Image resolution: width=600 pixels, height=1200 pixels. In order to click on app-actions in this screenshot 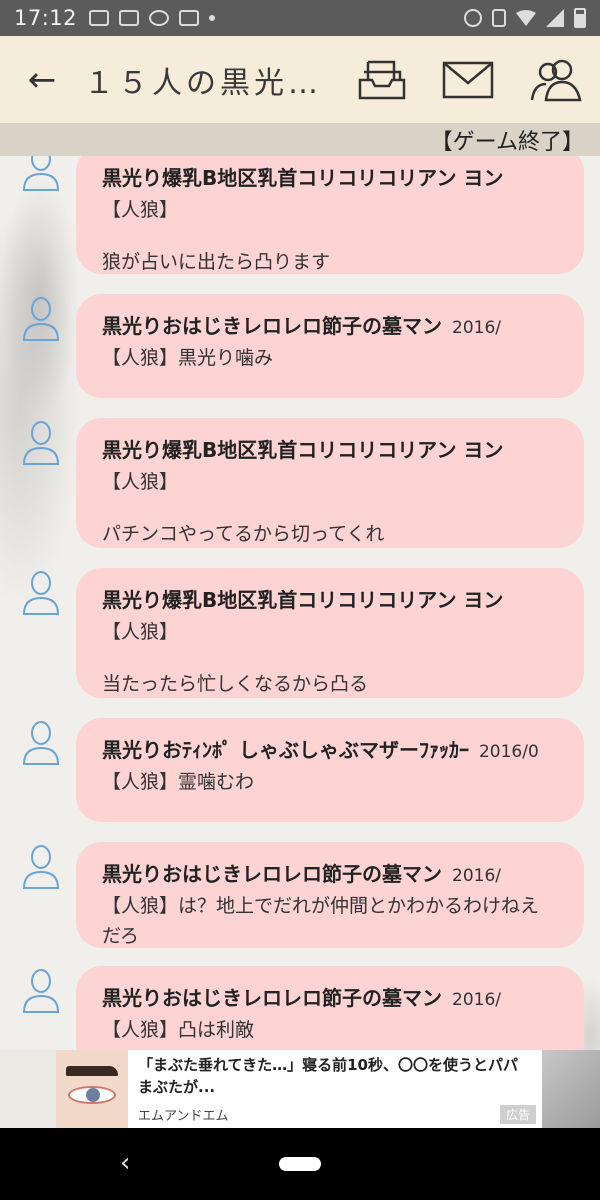, I will do `click(470, 80)`.